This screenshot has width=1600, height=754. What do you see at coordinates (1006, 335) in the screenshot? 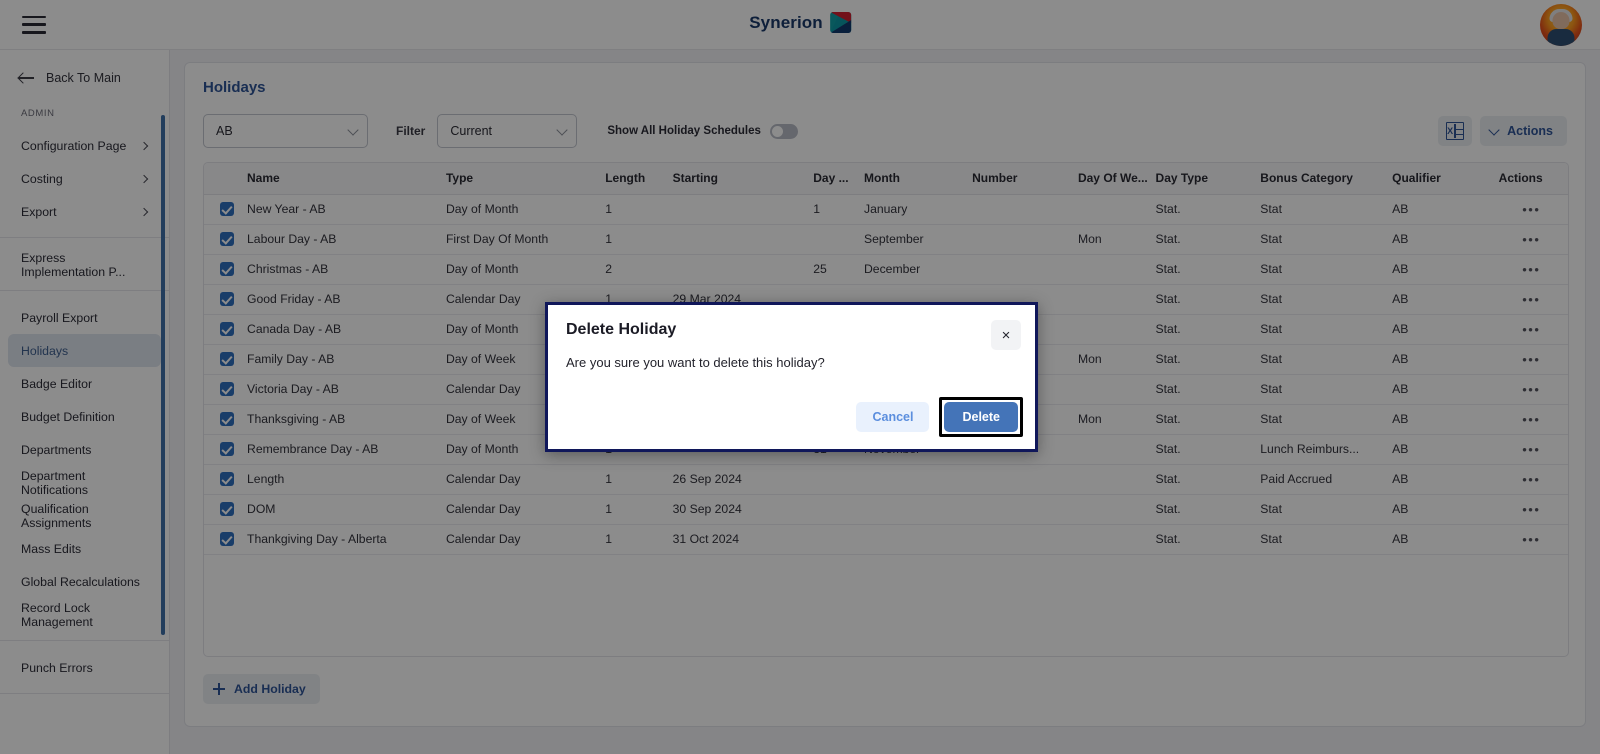
I see `close-icon: ×` at bounding box center [1006, 335].